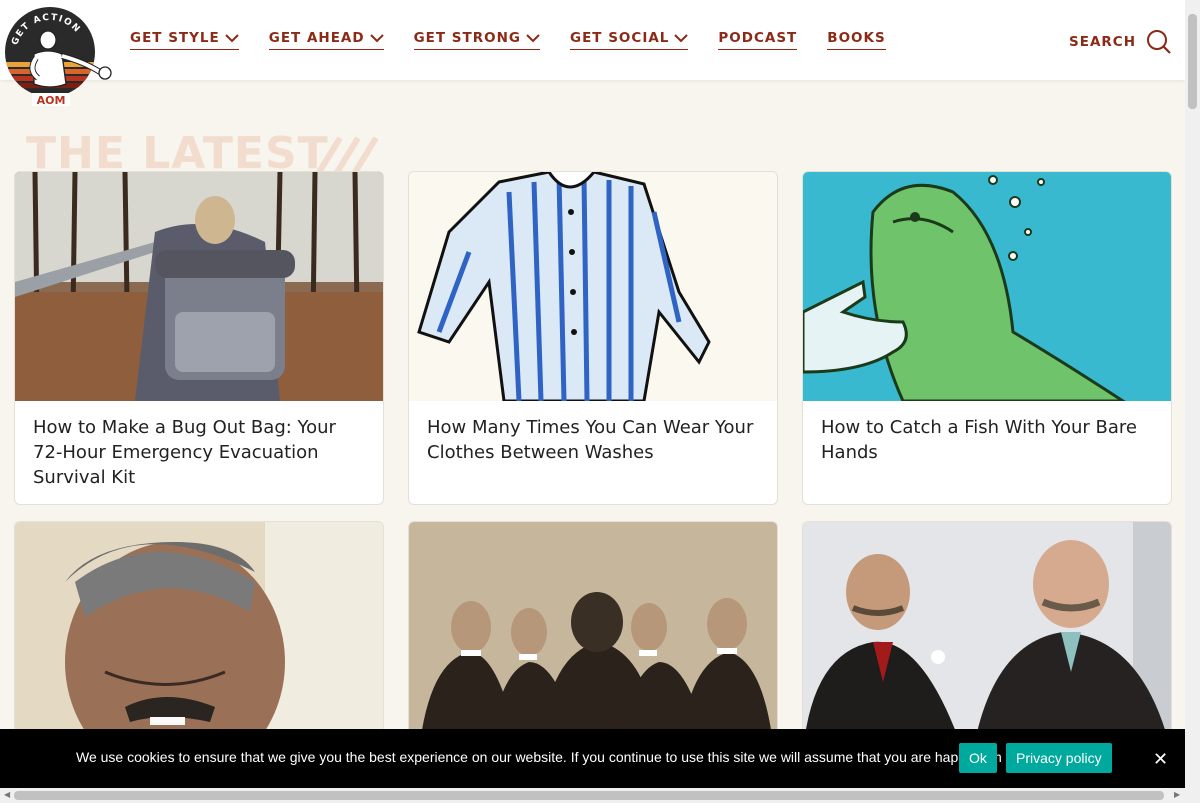 The image size is (1200, 803). I want to click on nav-get-social: GET SOCIAL, so click(629, 40).